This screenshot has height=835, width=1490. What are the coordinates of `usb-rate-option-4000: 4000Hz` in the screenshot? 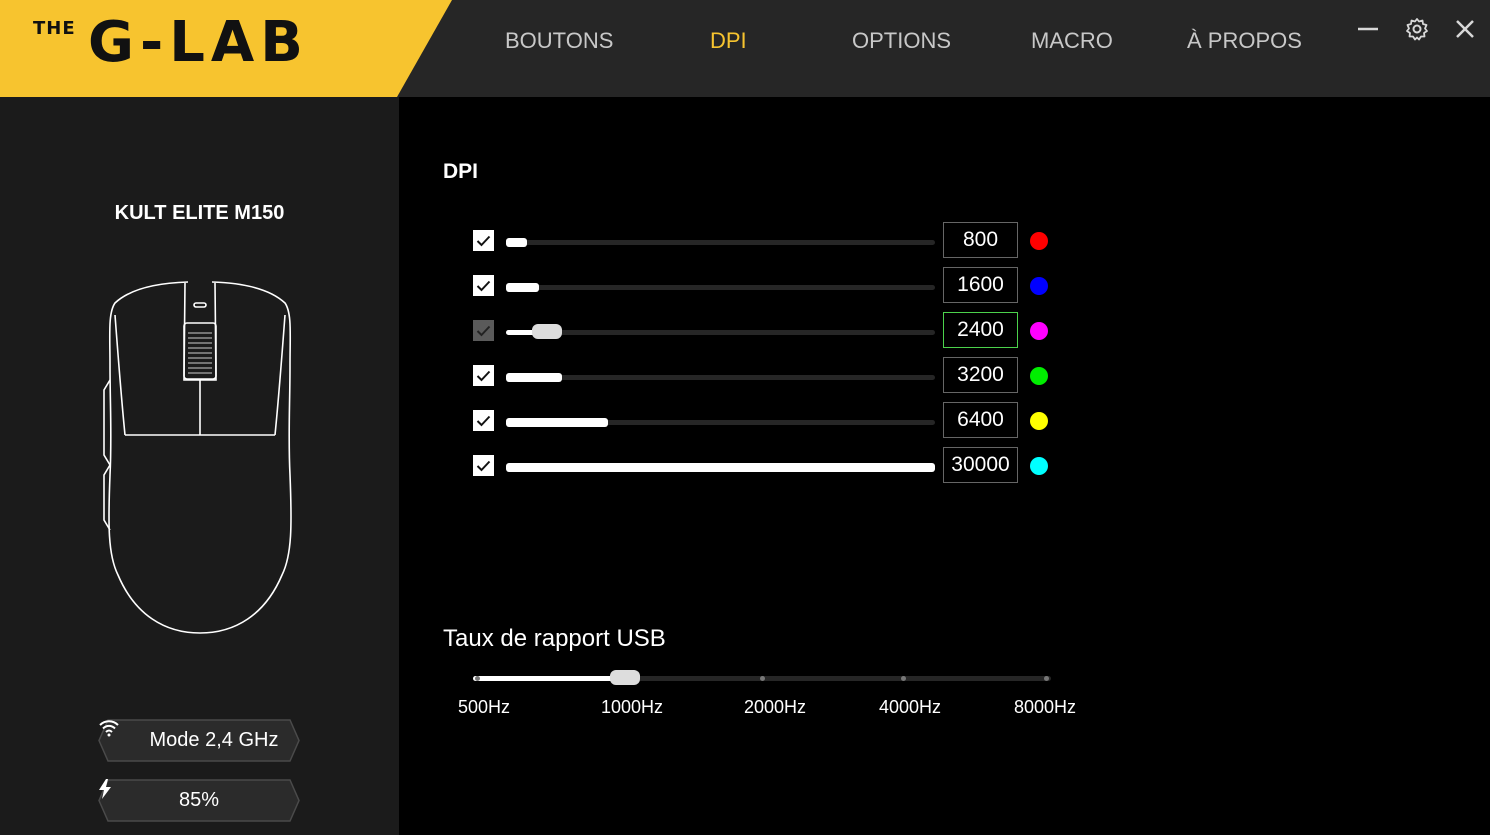 It's located at (910, 707).